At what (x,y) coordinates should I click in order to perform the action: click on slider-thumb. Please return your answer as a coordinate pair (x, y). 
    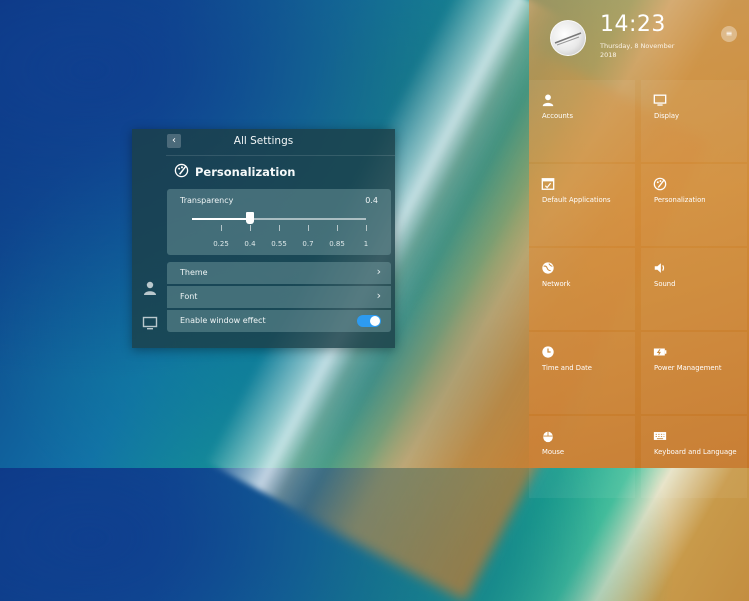
    Looking at the image, I should click on (250, 218).